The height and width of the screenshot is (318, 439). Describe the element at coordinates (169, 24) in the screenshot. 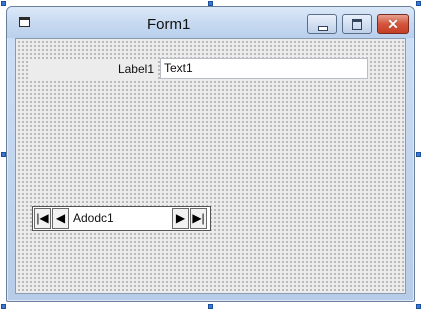

I see `window-title: Form1` at that location.